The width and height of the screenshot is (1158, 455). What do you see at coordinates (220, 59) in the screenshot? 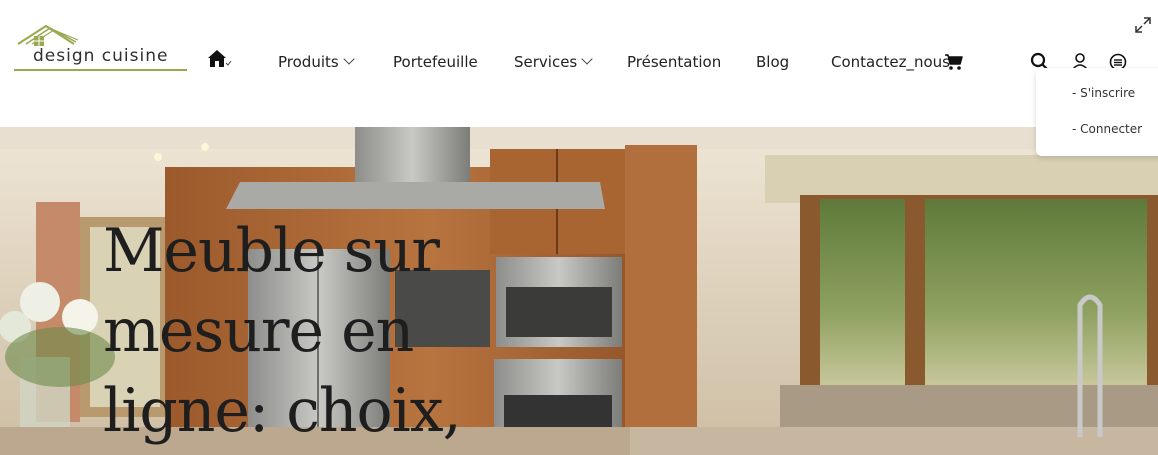
I see `home-icon` at bounding box center [220, 59].